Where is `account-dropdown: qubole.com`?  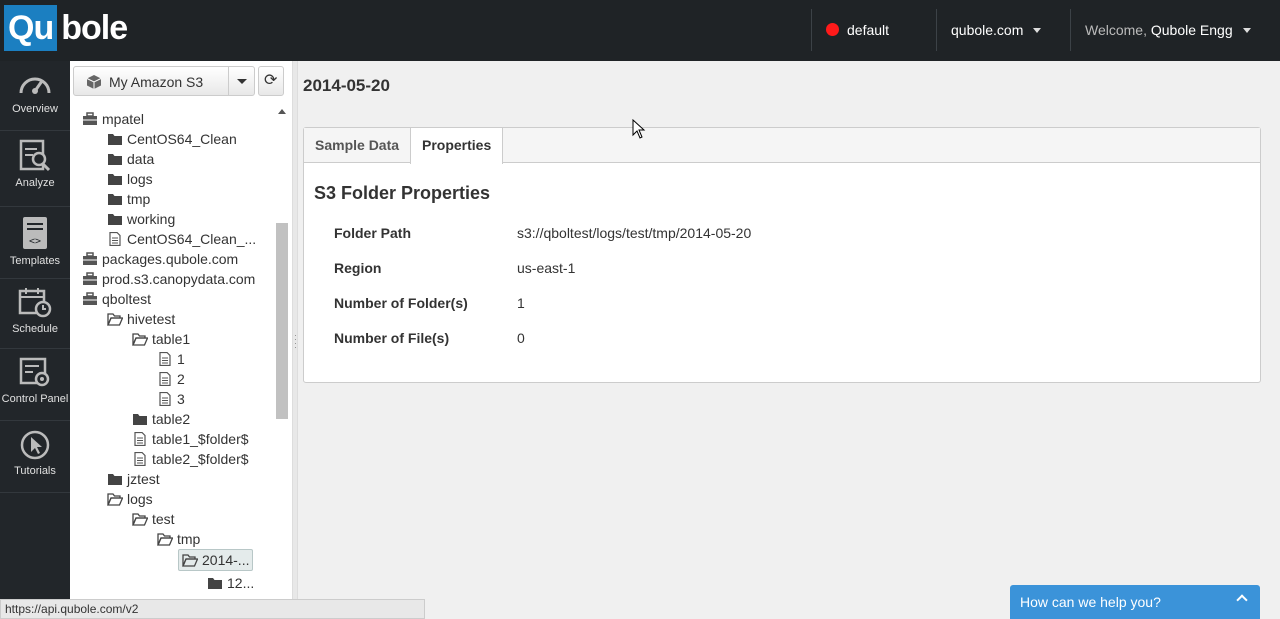
account-dropdown: qubole.com is located at coordinates (996, 30).